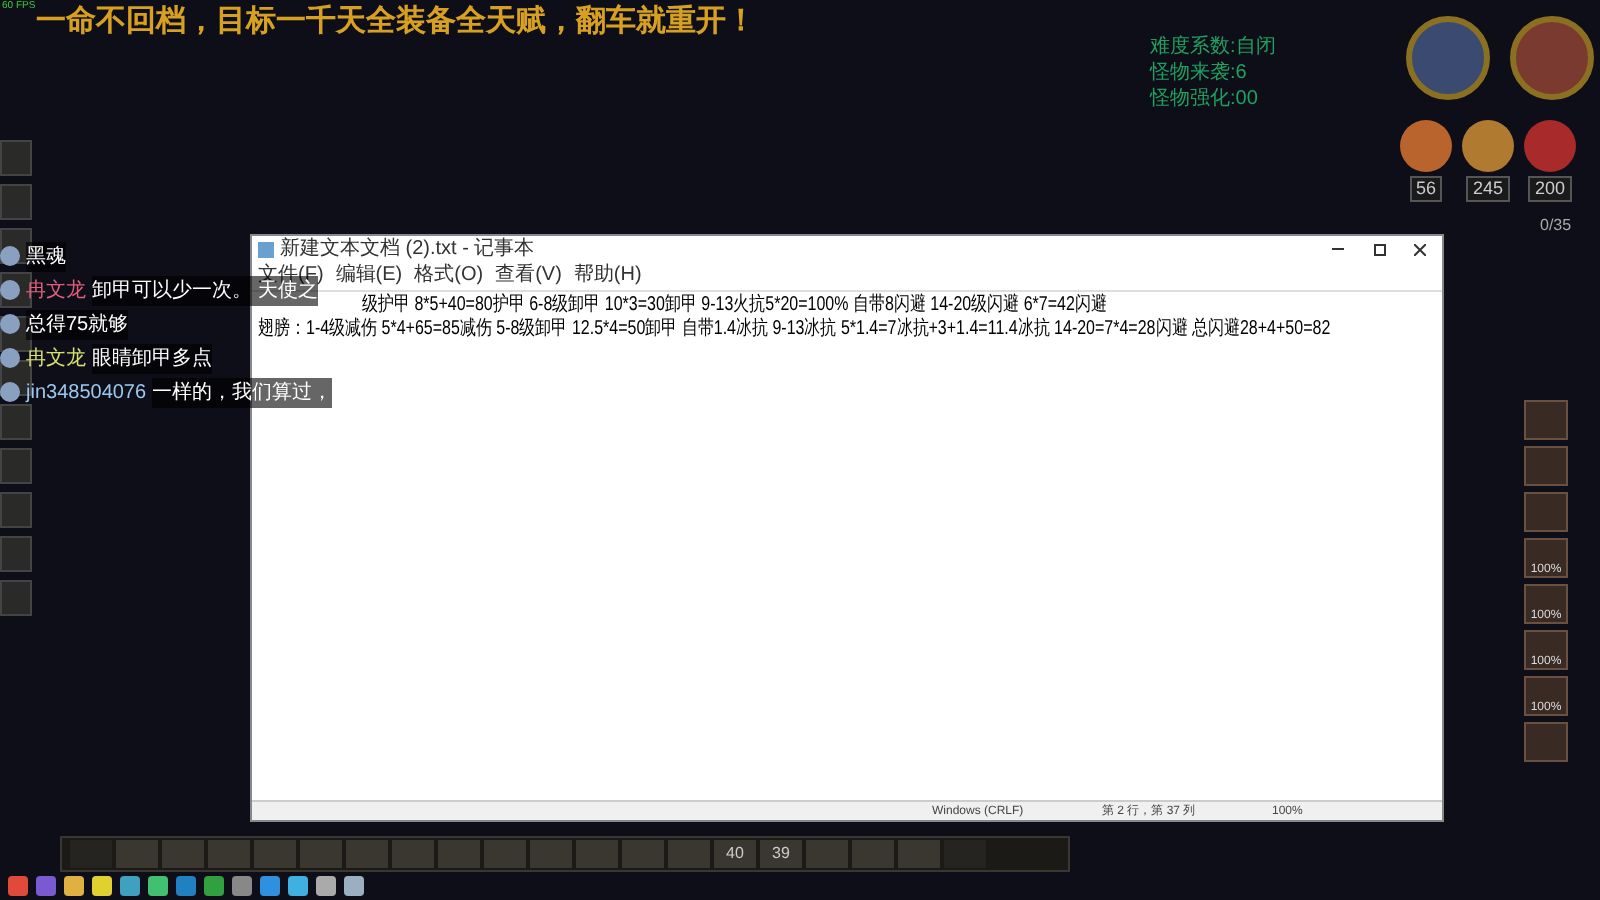 Image resolution: width=1600 pixels, height=900 pixels. Describe the element at coordinates (1556, 226) in the screenshot. I see `naughtiness-value: 0/35` at that location.